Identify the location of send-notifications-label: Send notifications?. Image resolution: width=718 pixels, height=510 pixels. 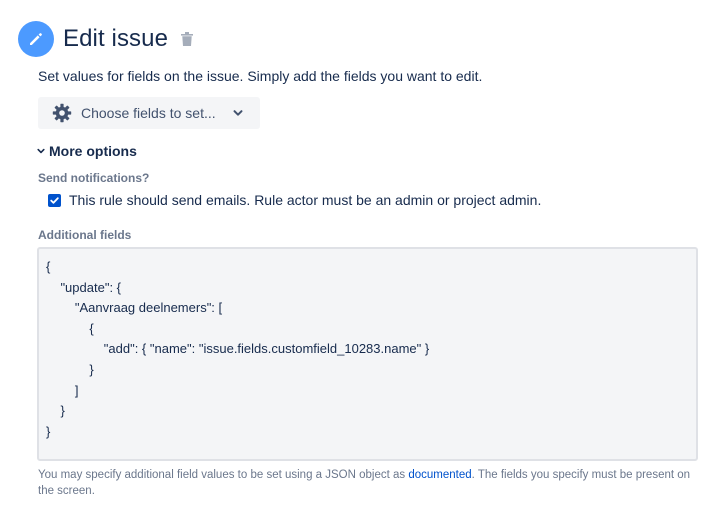
(94, 178).